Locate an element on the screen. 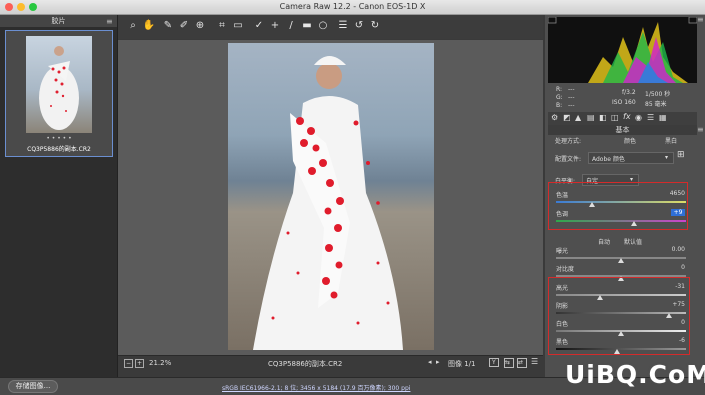 This screenshot has width=705, height=395. zoom-icon: ⌕ is located at coordinates (133, 26).